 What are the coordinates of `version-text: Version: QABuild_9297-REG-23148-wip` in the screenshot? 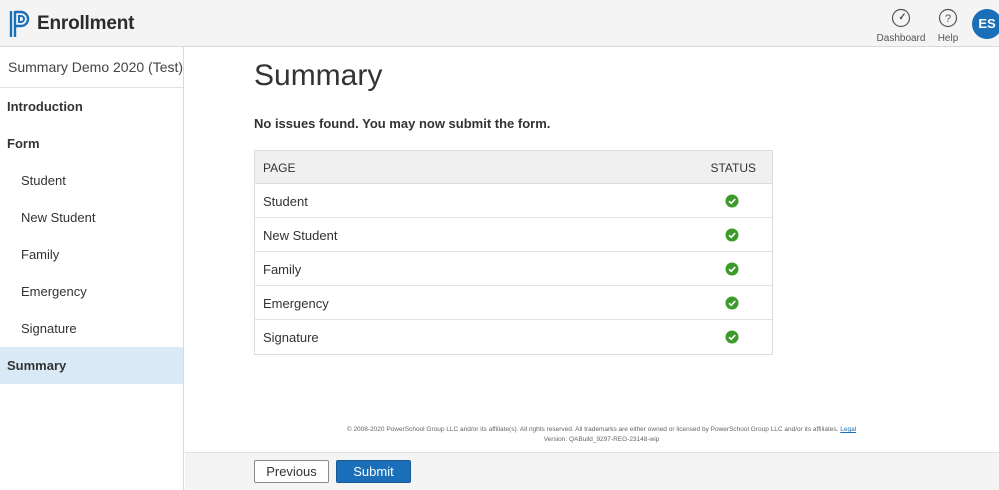 It's located at (601, 439).